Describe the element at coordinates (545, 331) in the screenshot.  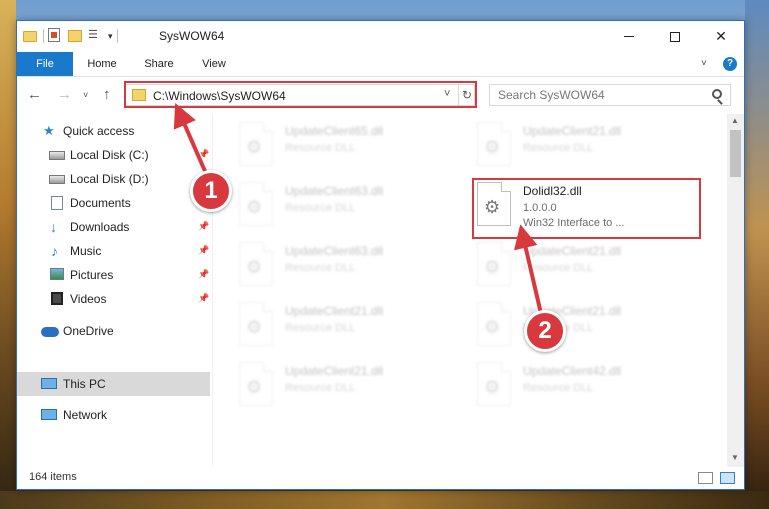
I see `step-badge-2: 2` at that location.